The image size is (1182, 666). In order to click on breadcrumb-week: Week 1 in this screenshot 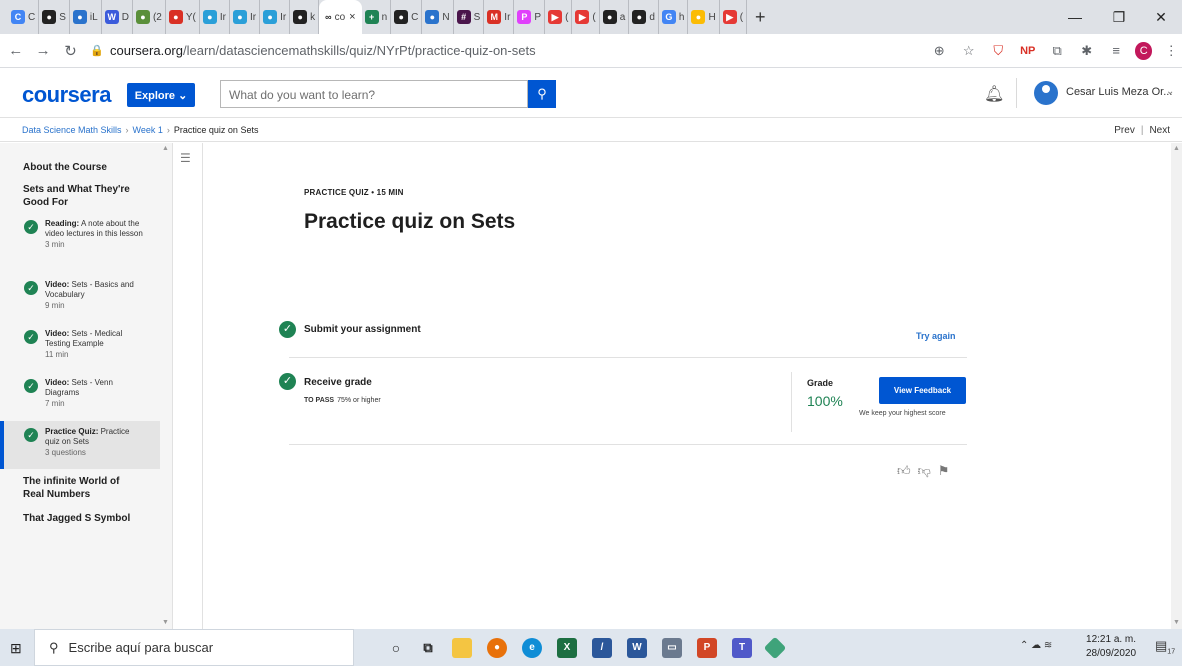, I will do `click(148, 130)`.